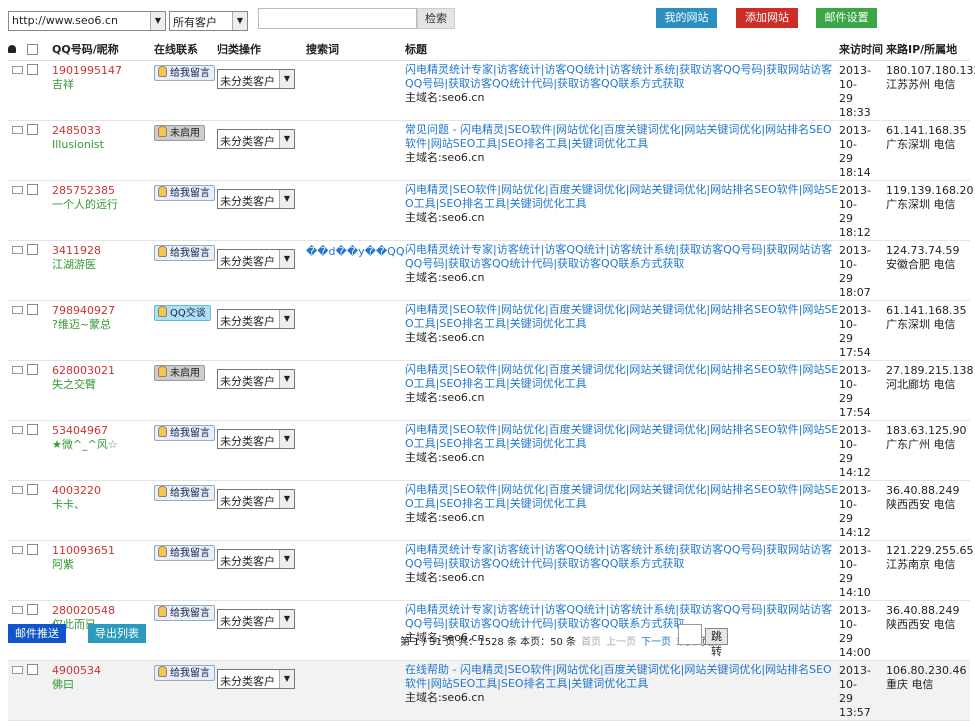 This screenshot has height=721, width=975. What do you see at coordinates (286, 259) in the screenshot?
I see `chevron-down-icon: ▼` at bounding box center [286, 259].